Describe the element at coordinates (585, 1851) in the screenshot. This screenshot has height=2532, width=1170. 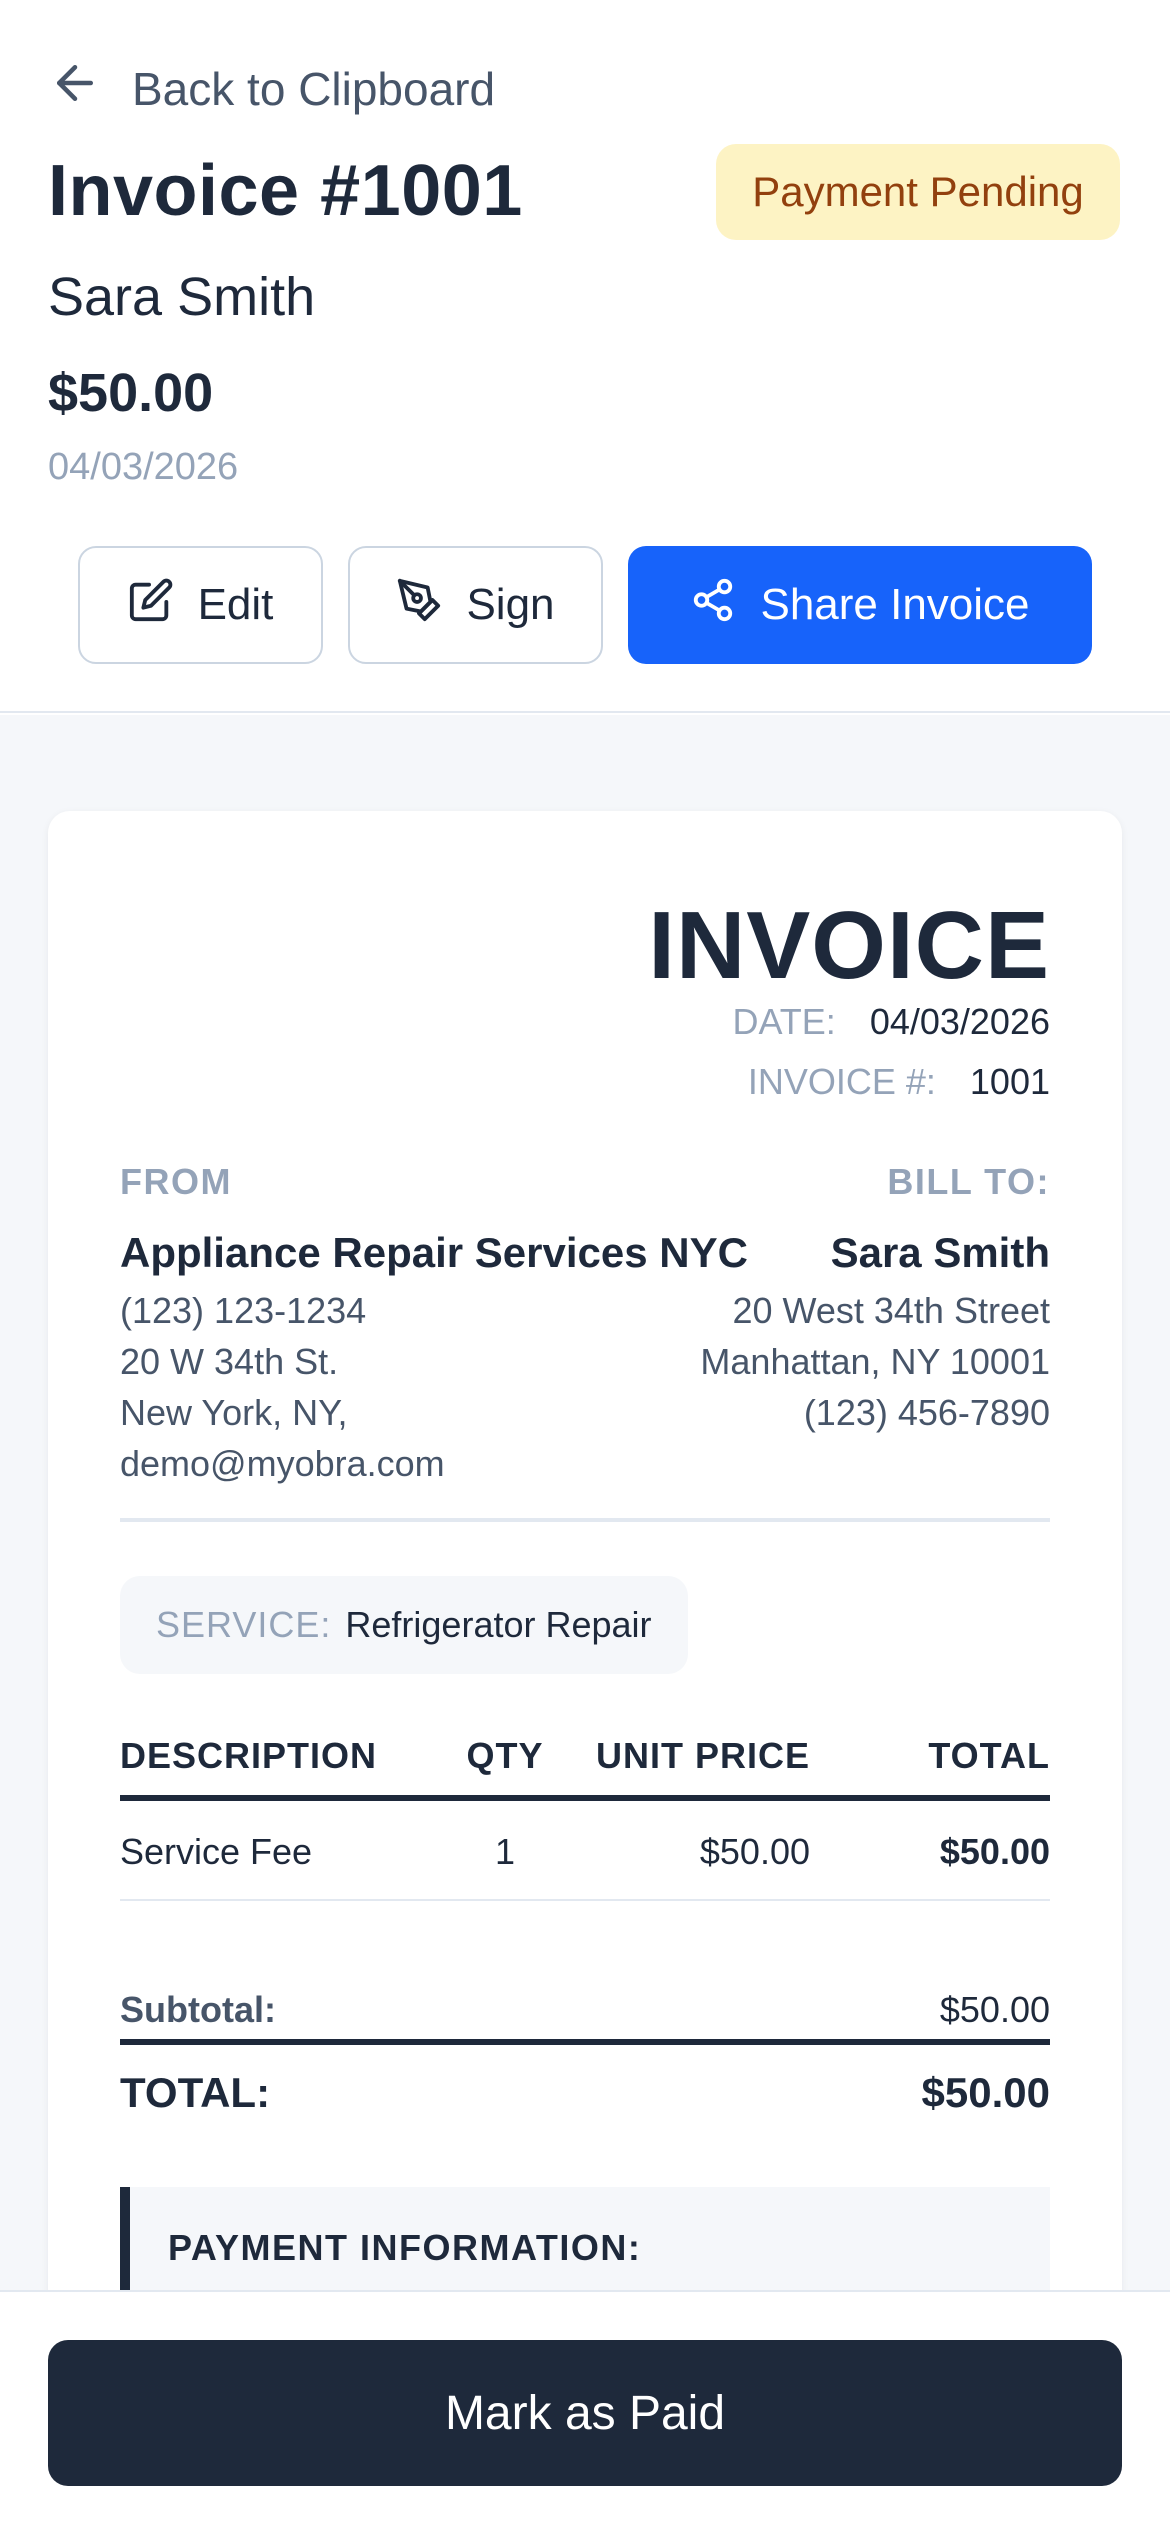
I see `table-row: Service Fee 1 $50.00 $50.00` at that location.